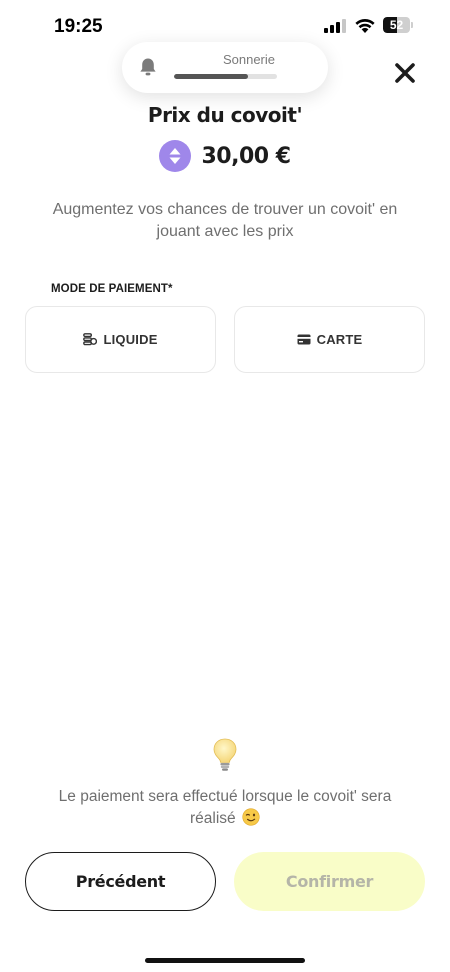 Image resolution: width=450 pixels, height=972 pixels. I want to click on ringer-volume-bar, so click(225, 76).